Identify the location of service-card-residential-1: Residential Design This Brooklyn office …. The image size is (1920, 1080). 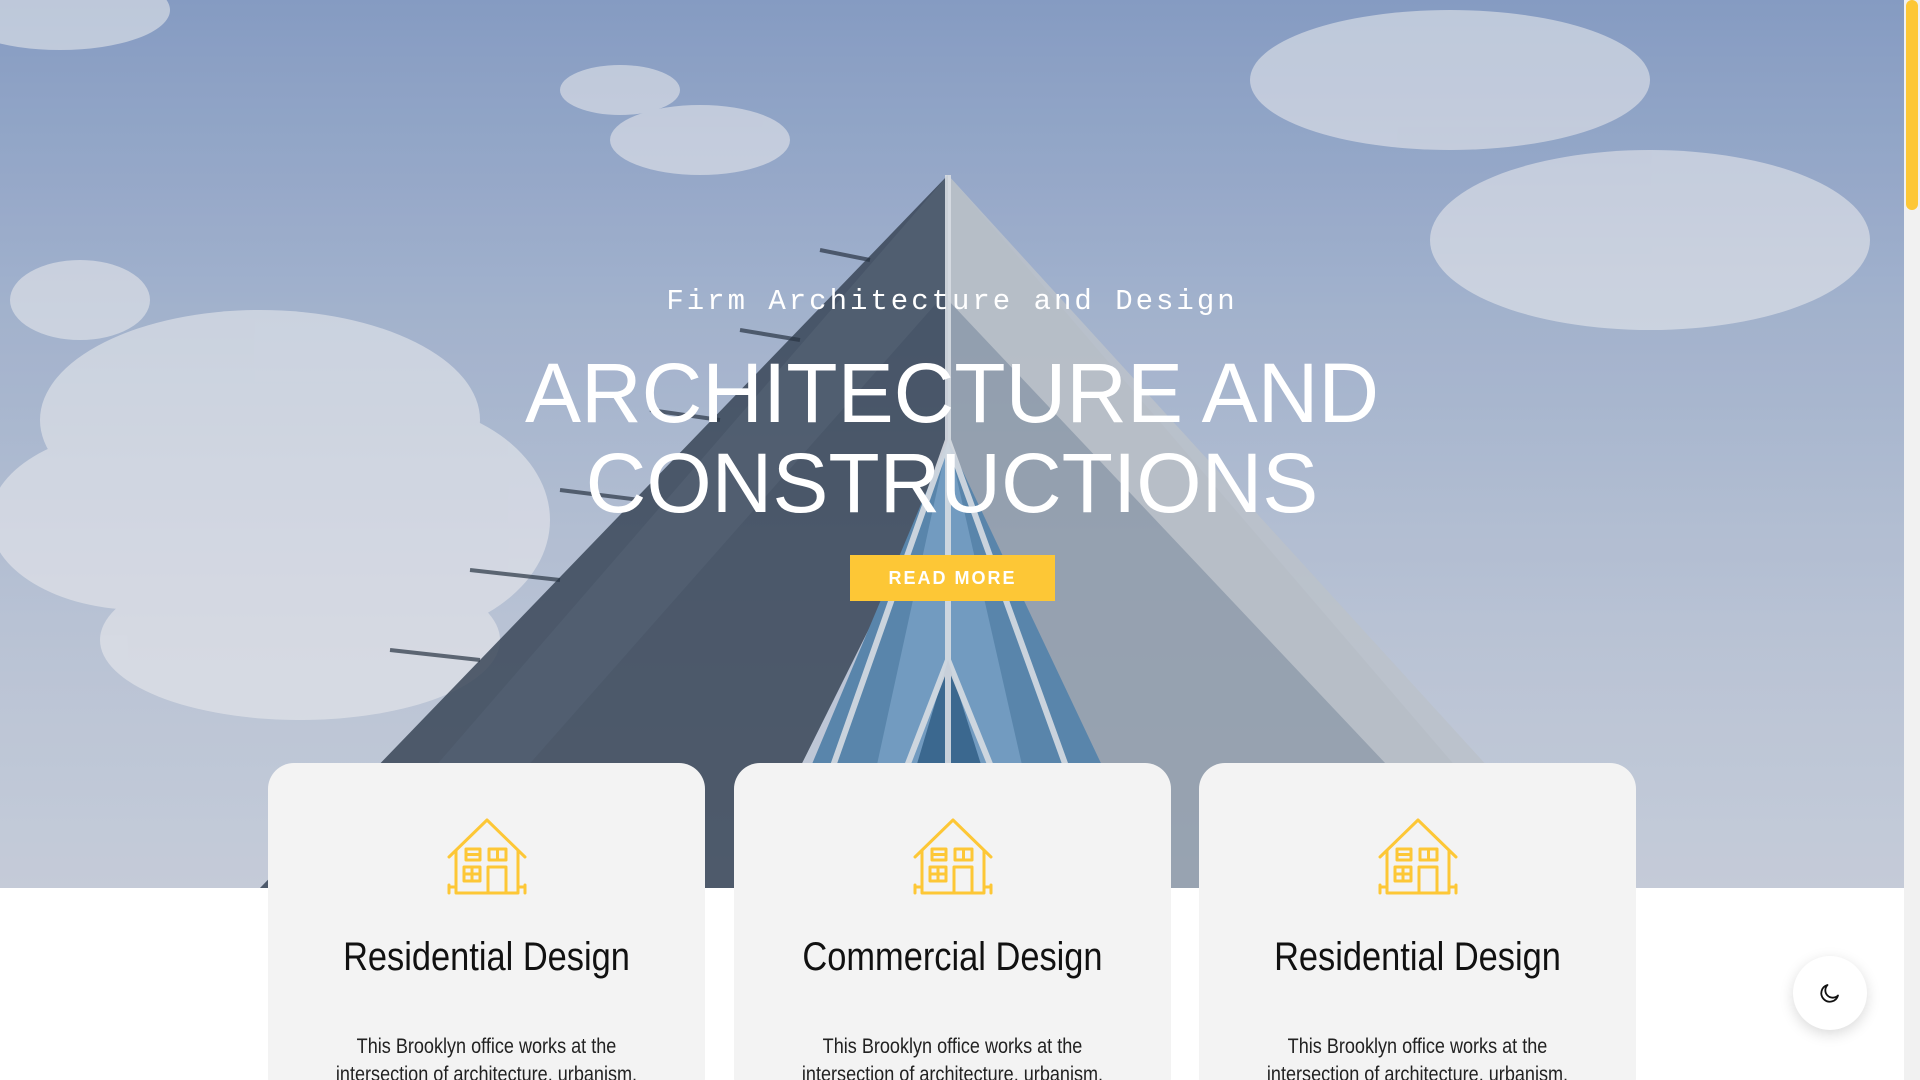
(486, 921).